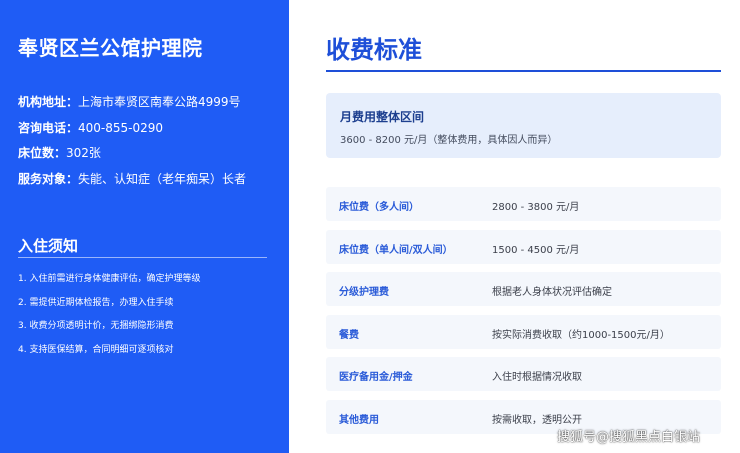 The width and height of the screenshot is (740, 453). Describe the element at coordinates (537, 377) in the screenshot. I see `fee-value: 入住时根据情况收取` at that location.